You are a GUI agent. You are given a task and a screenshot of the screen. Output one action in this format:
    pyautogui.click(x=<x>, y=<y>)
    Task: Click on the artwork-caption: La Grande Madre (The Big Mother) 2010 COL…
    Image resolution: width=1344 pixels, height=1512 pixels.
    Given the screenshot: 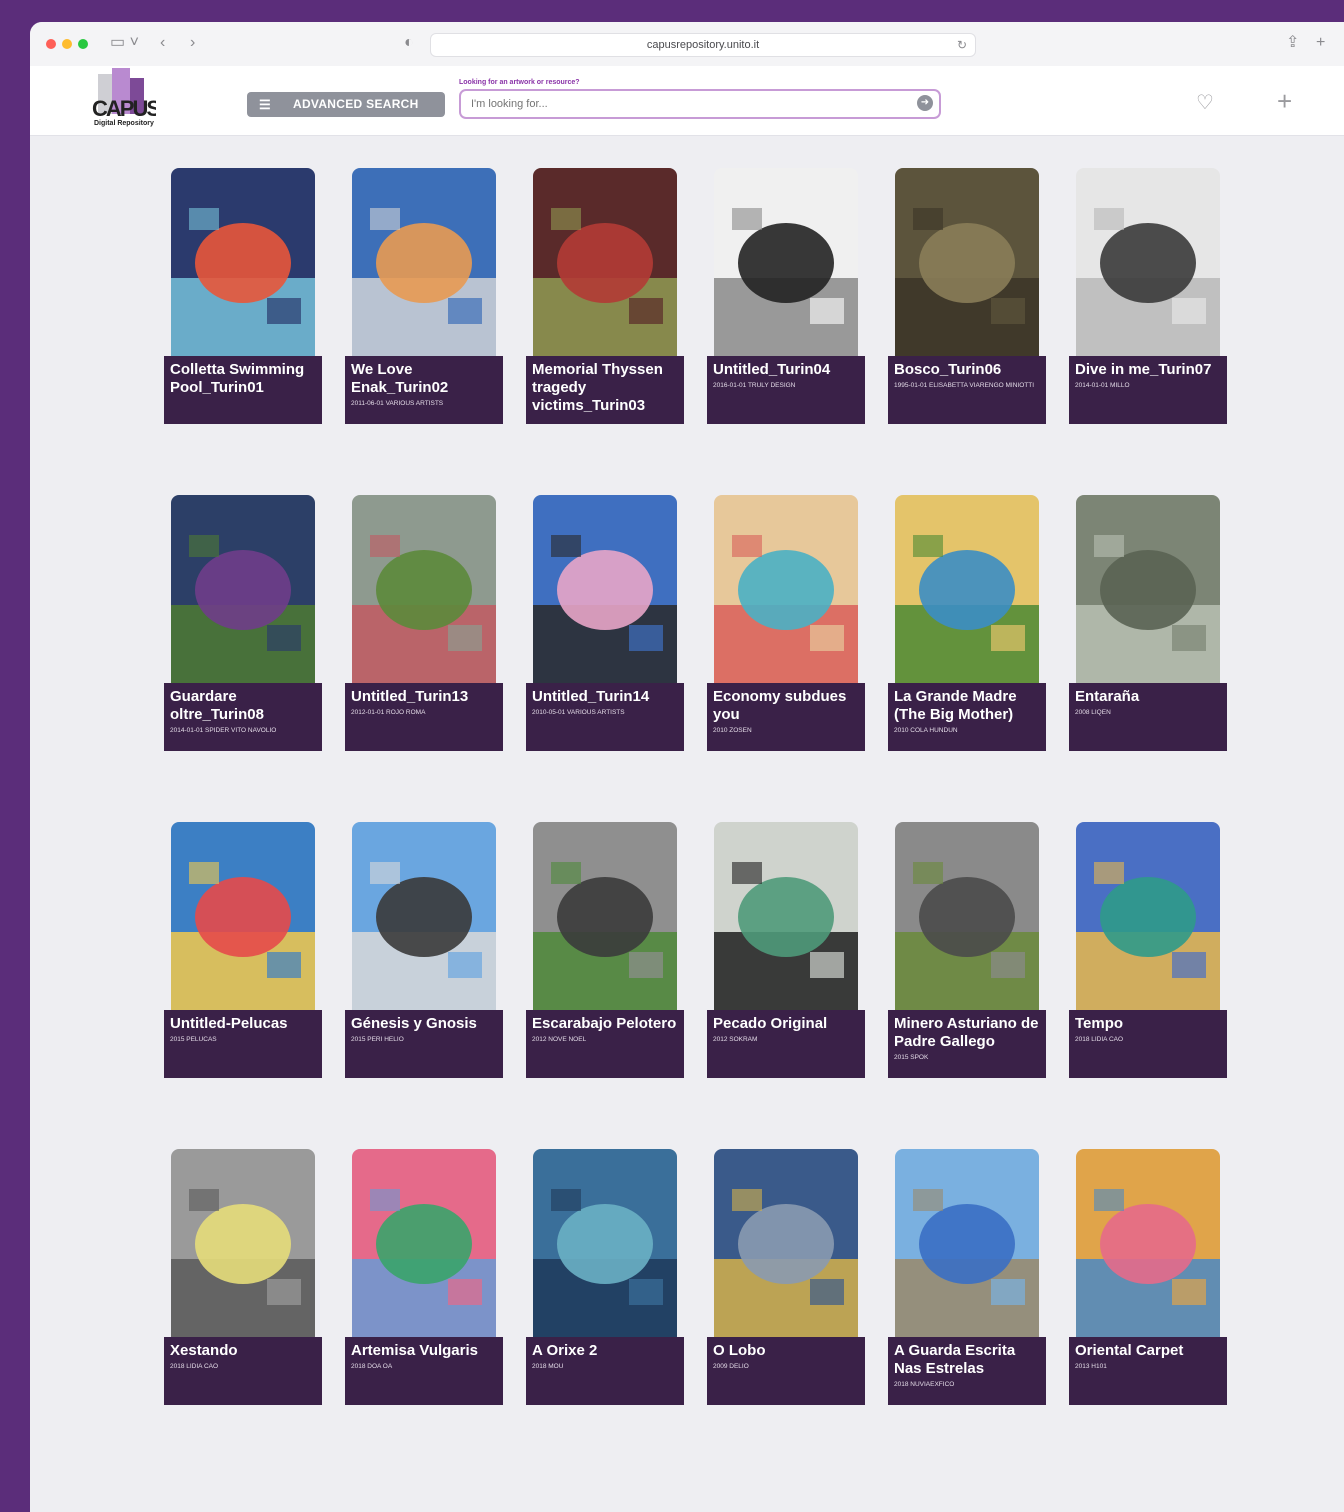 What is the action you would take?
    pyautogui.click(x=967, y=717)
    